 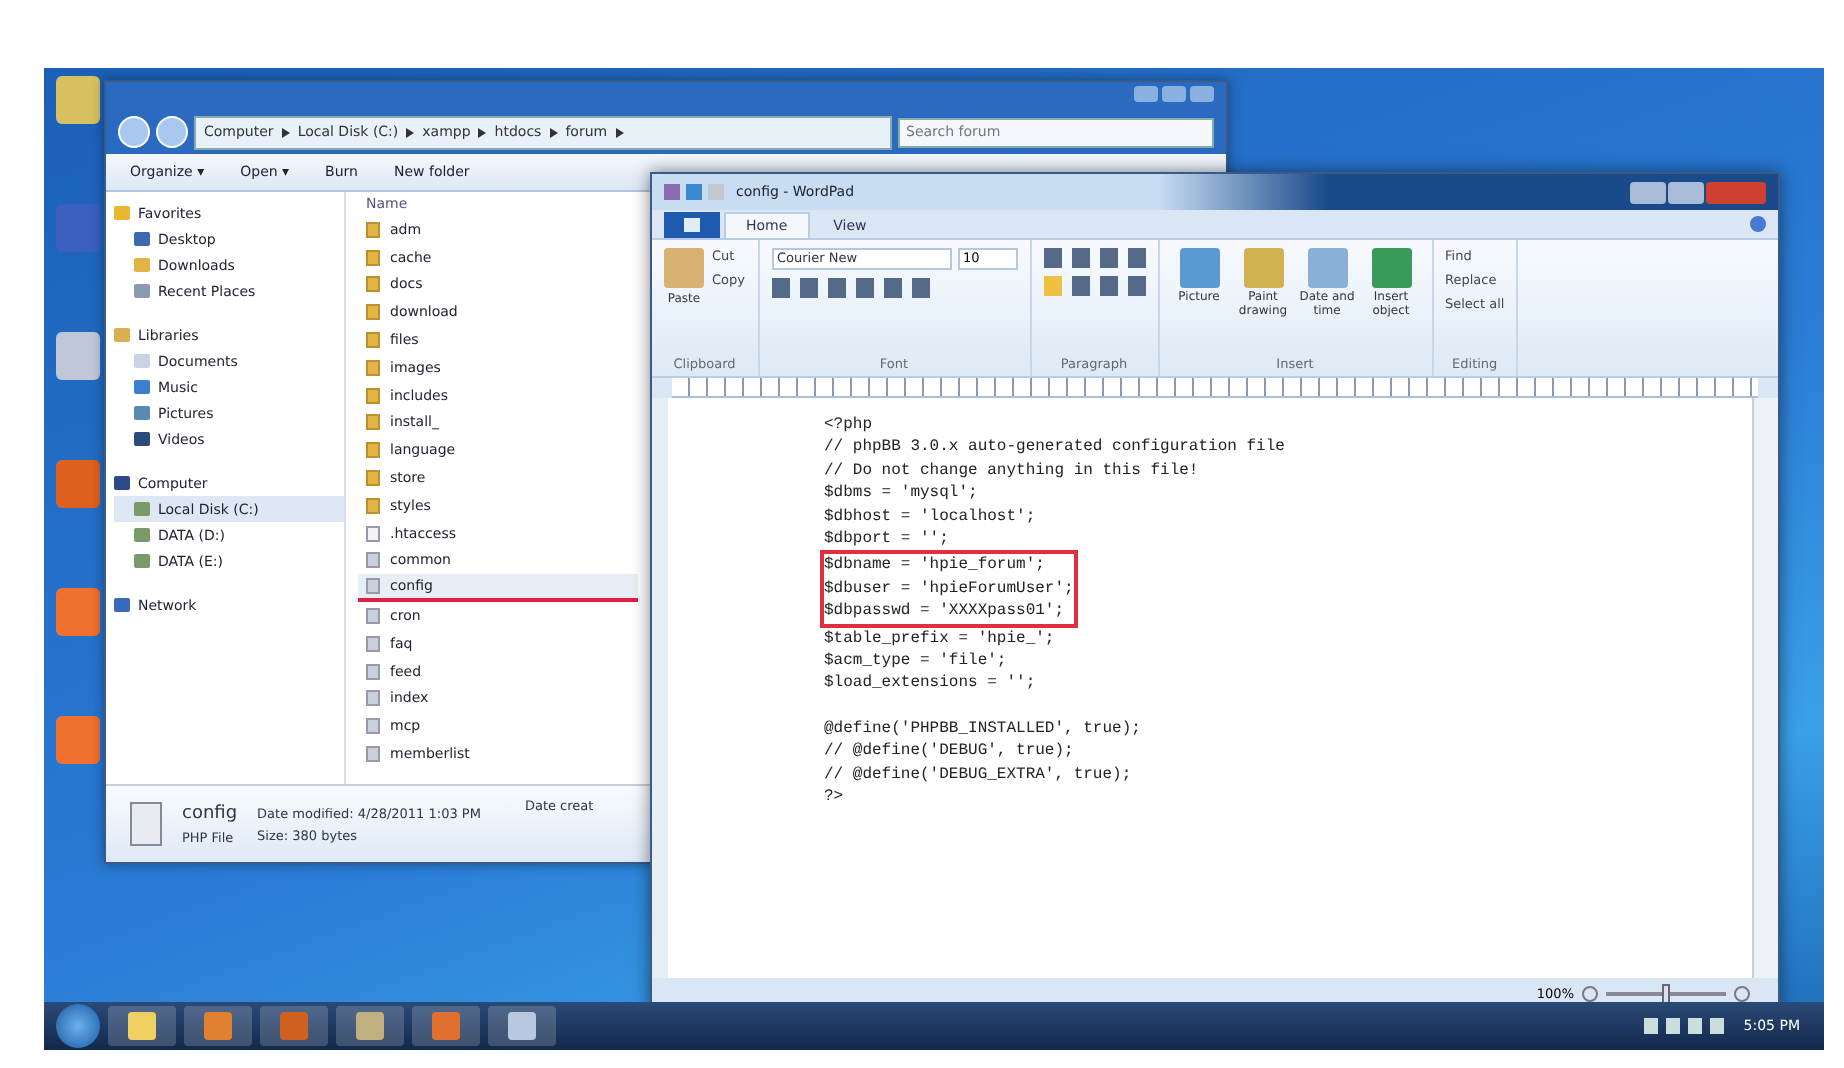 What do you see at coordinates (949, 752) in the screenshot?
I see `code-line: // @define('DEBUG', true);` at bounding box center [949, 752].